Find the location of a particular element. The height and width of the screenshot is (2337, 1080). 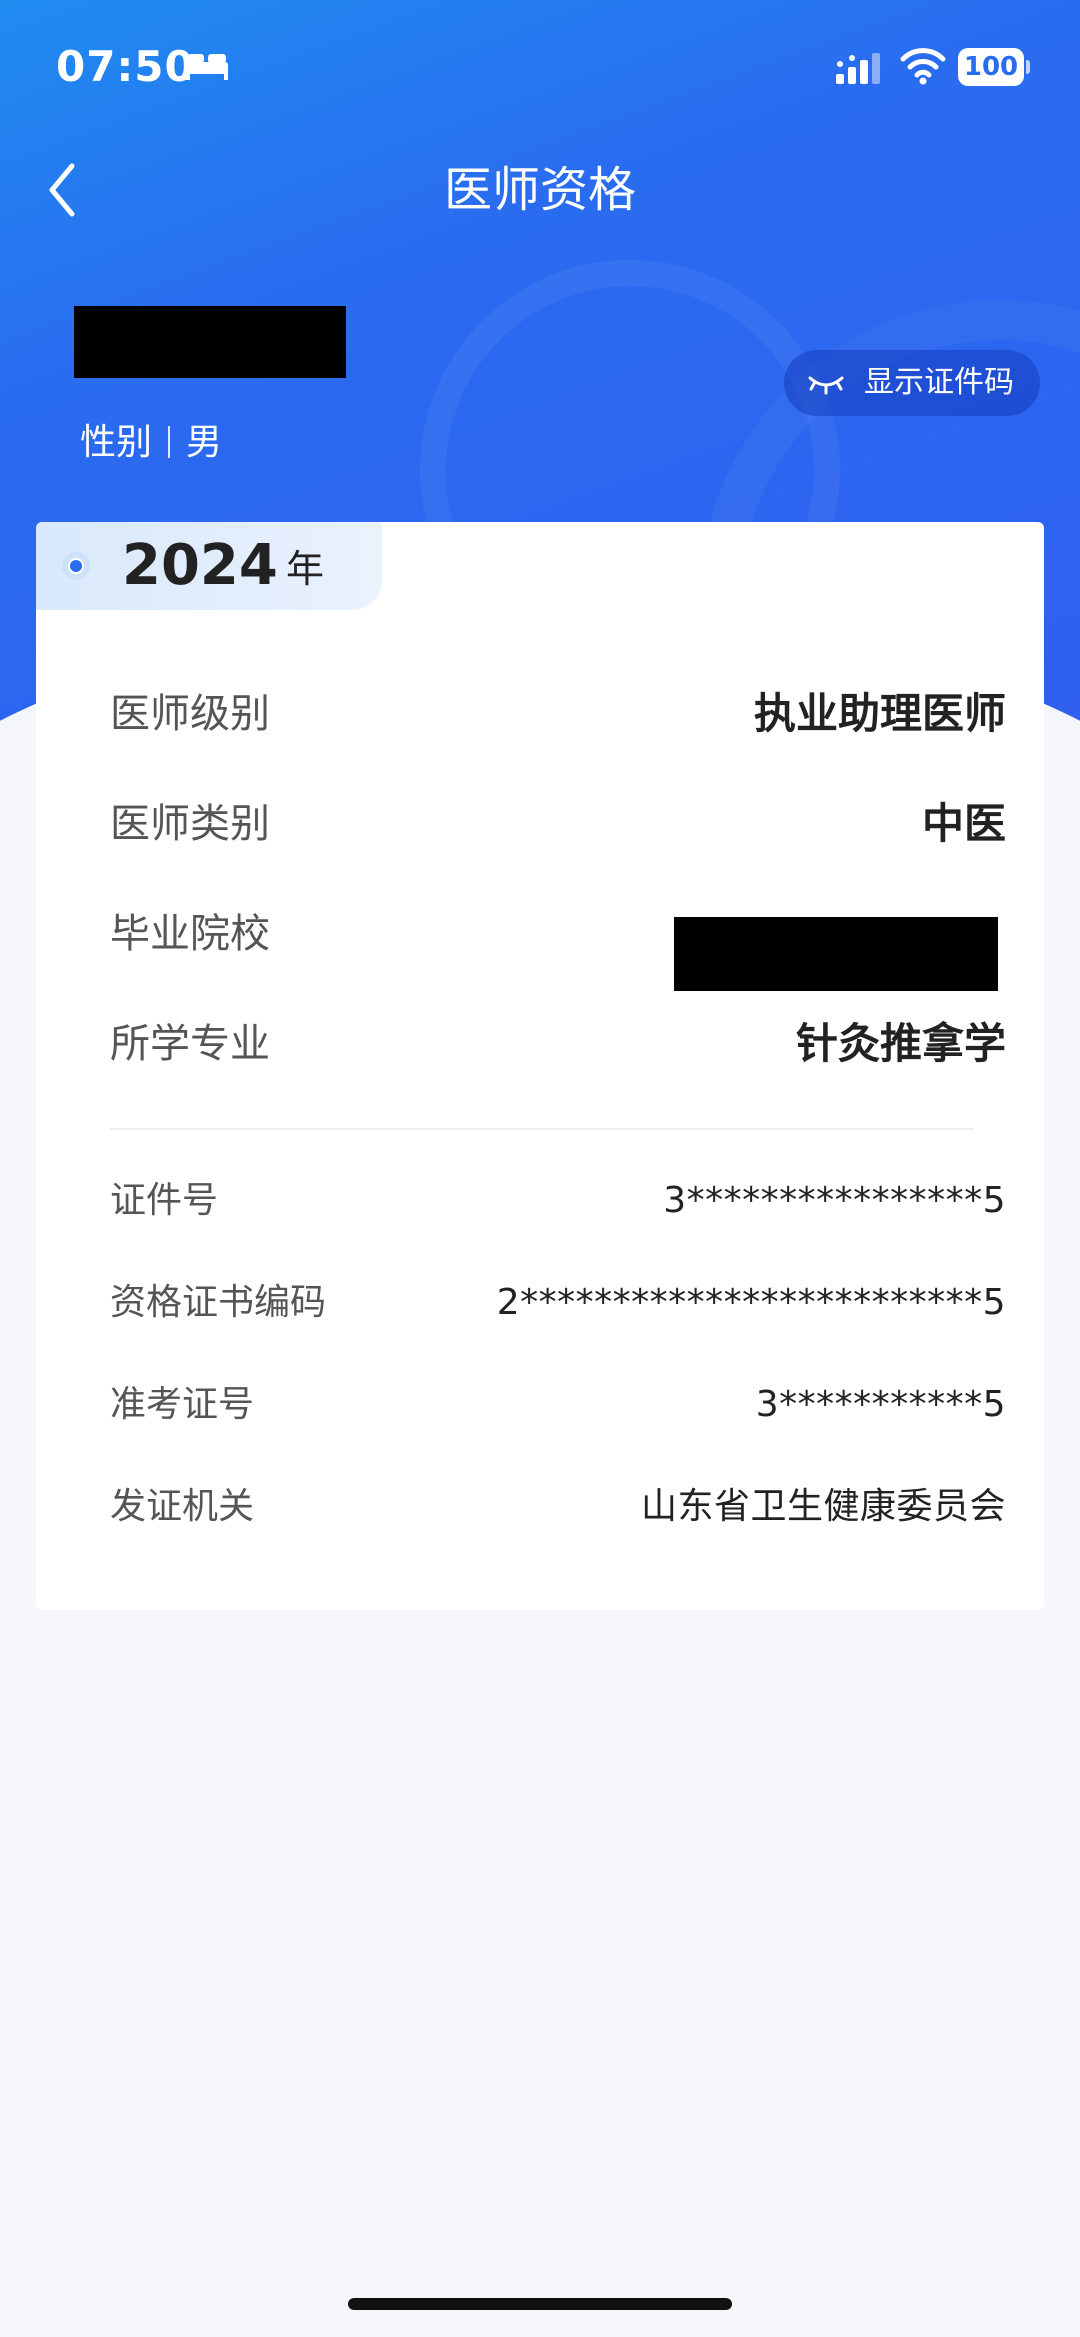

row-value: 中医 is located at coordinates (963, 823).